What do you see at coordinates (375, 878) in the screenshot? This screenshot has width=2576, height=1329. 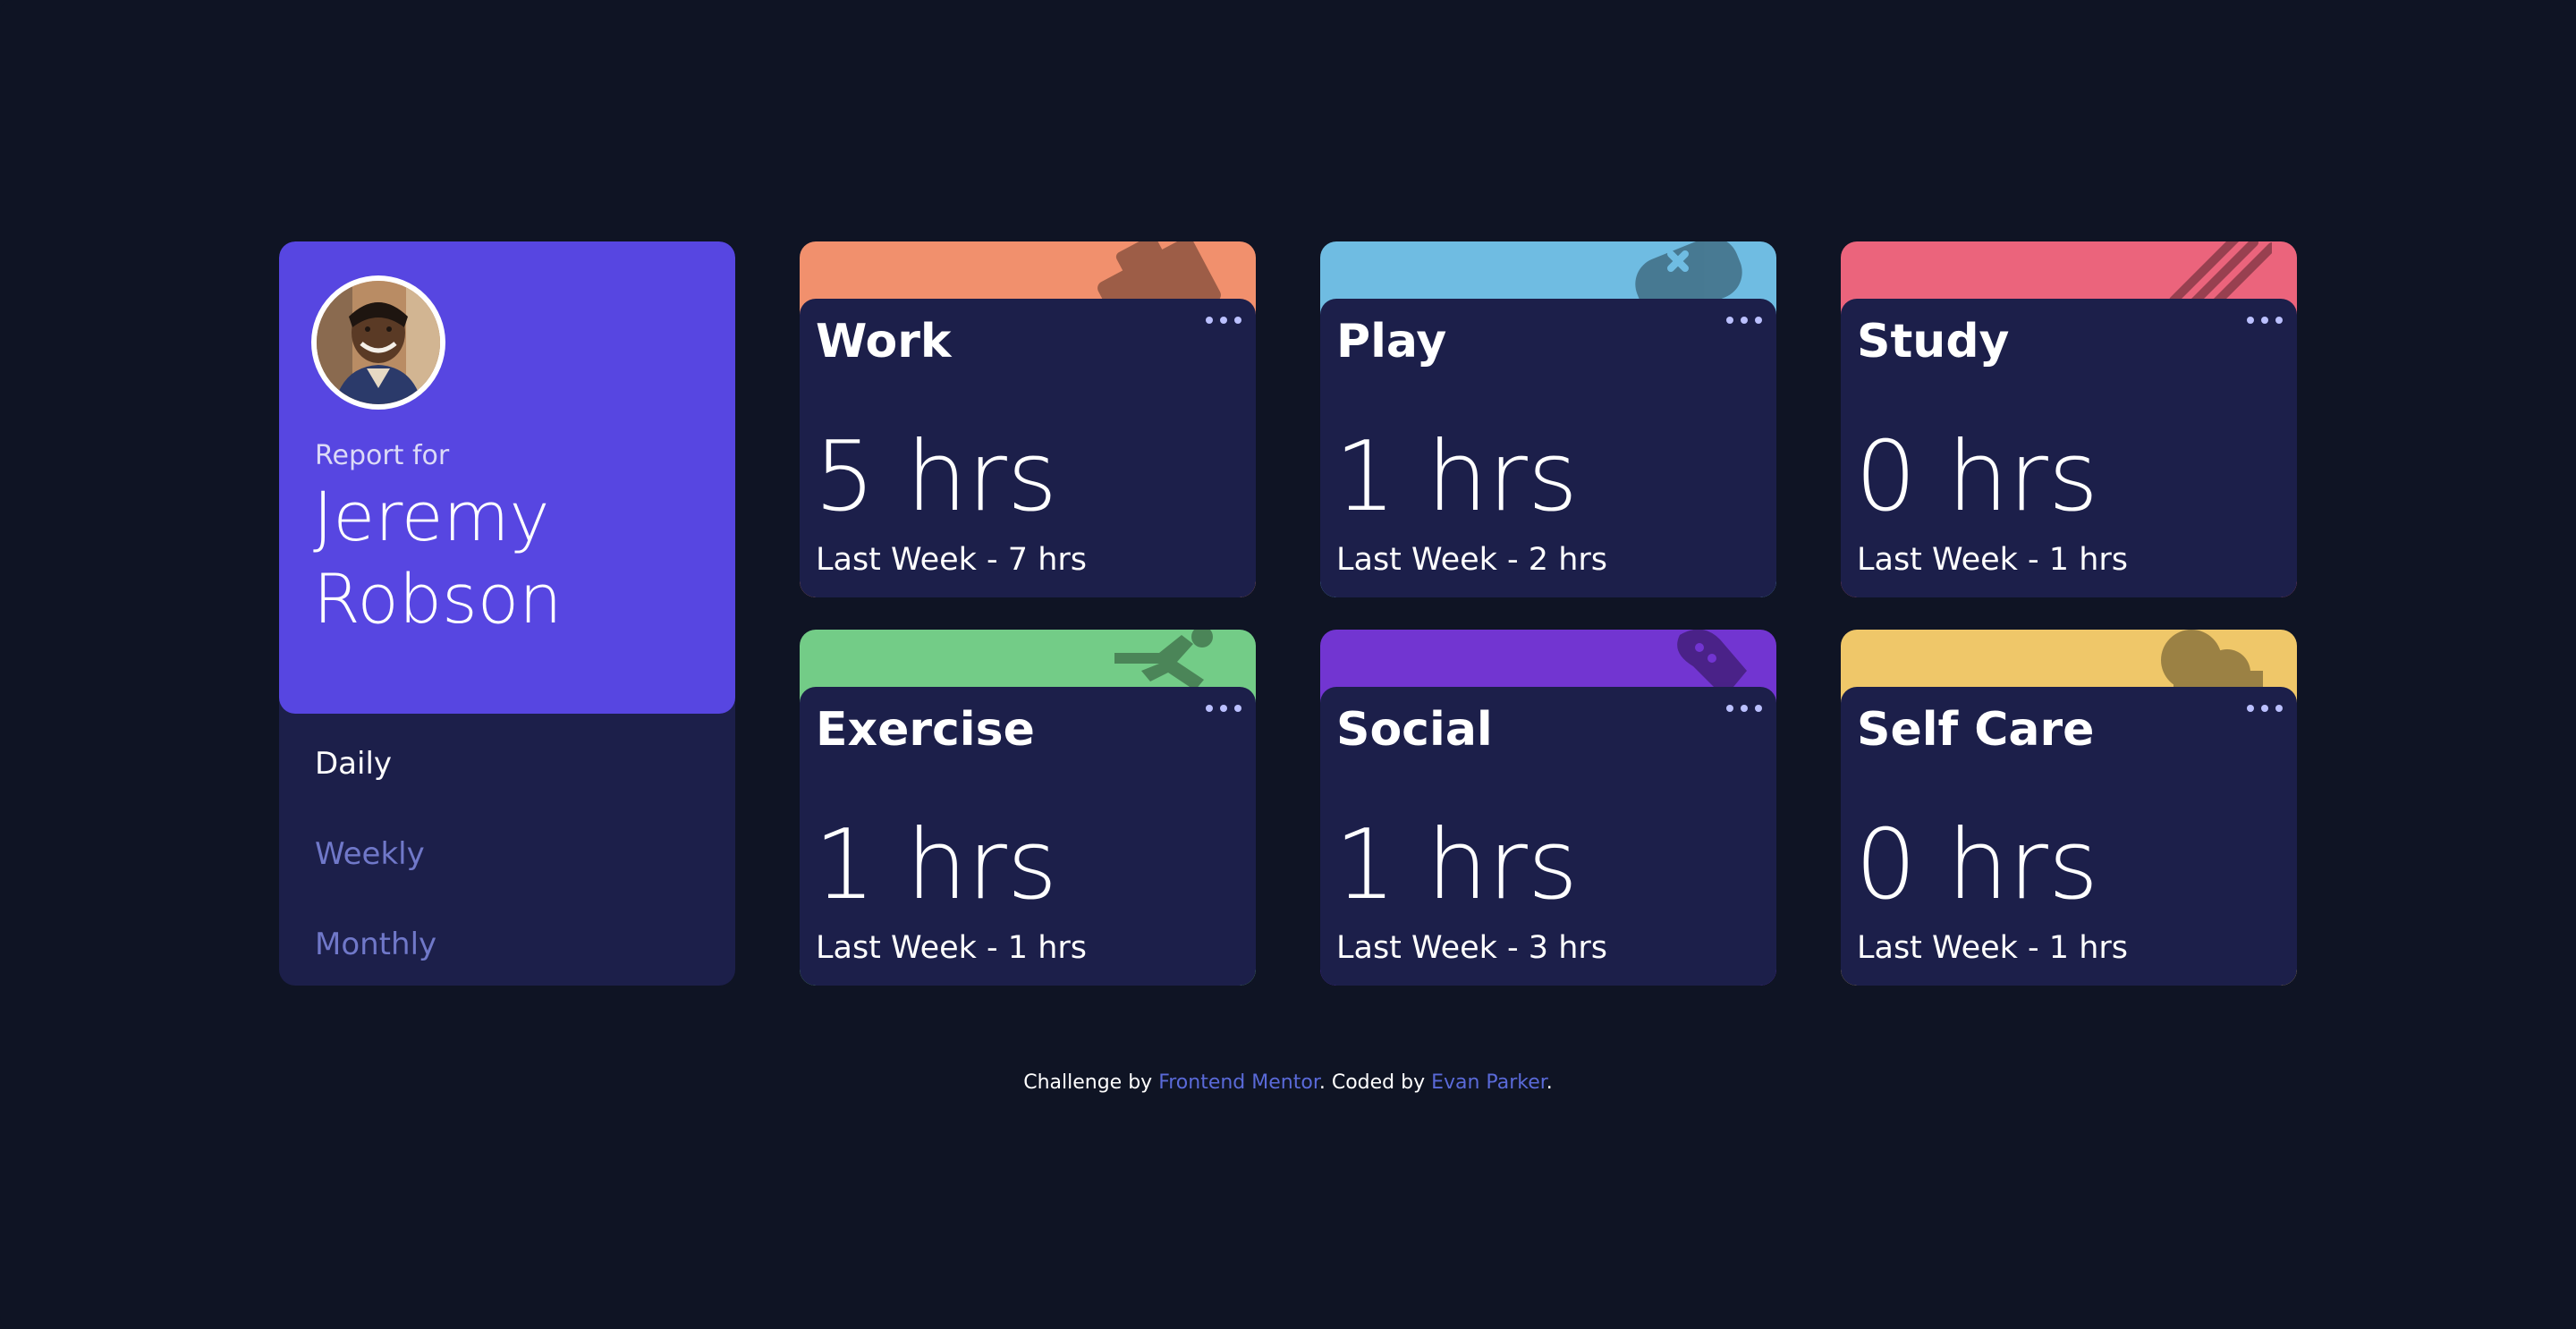 I see `tab-weekly: Weekly` at bounding box center [375, 878].